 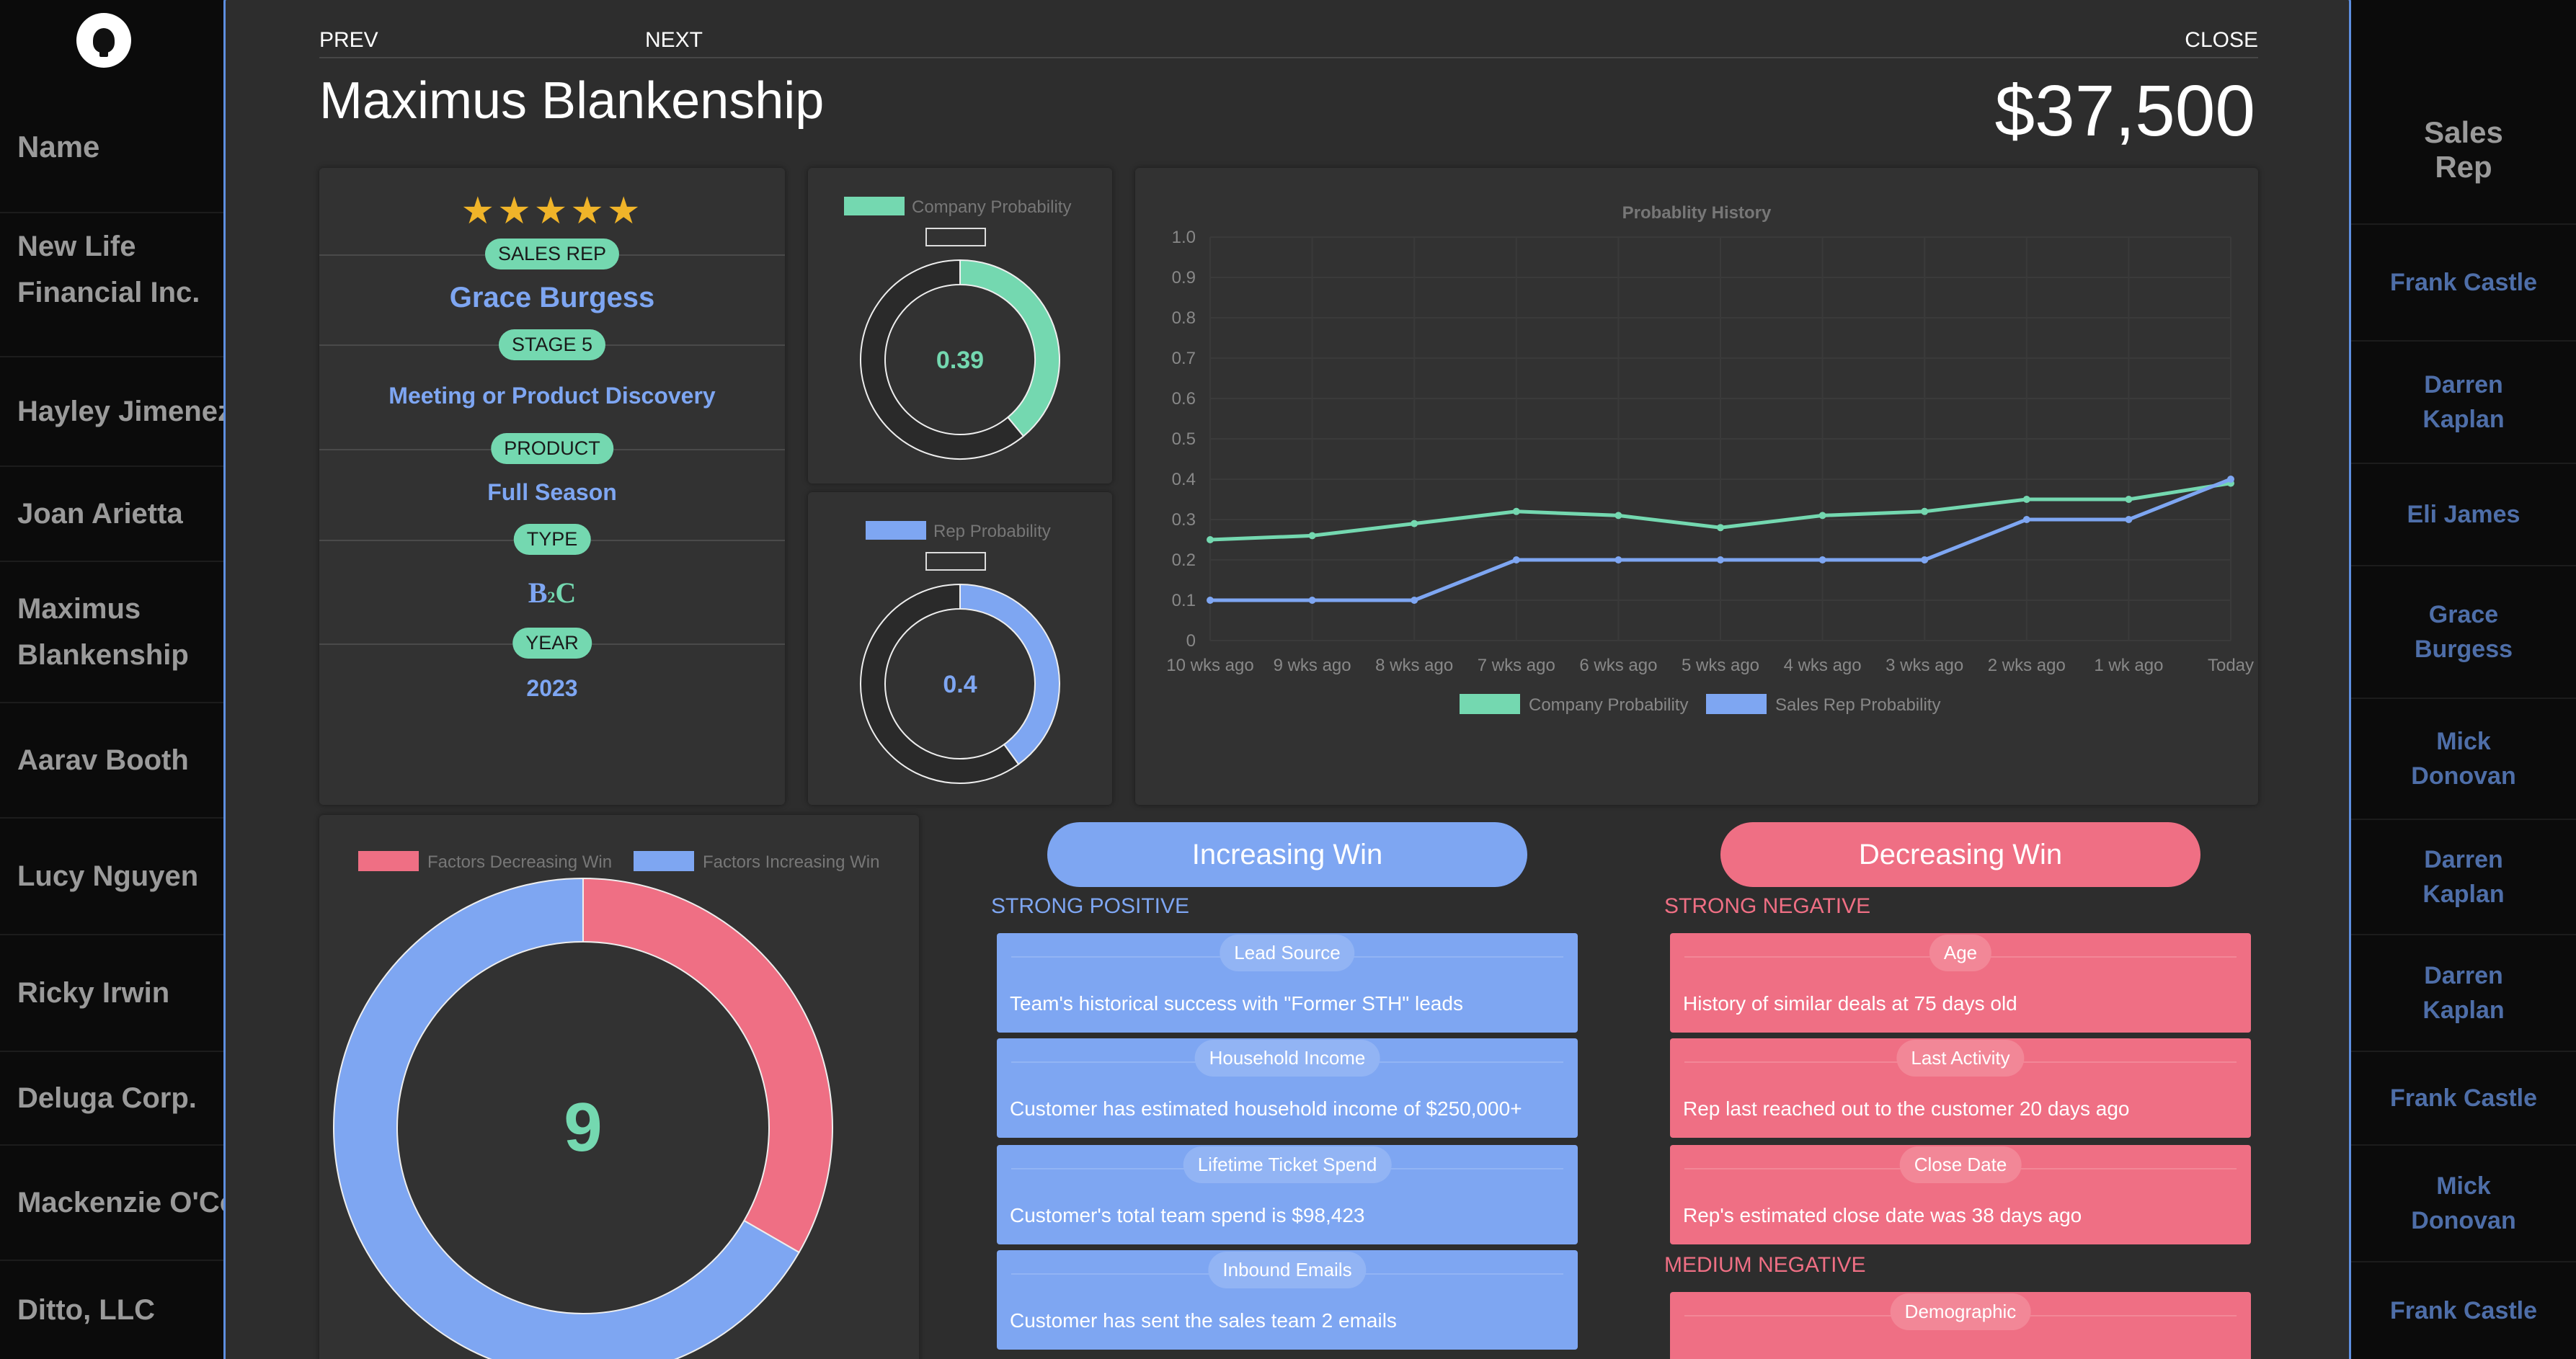 What do you see at coordinates (1287, 953) in the screenshot?
I see `factor-tag: Lead Source` at bounding box center [1287, 953].